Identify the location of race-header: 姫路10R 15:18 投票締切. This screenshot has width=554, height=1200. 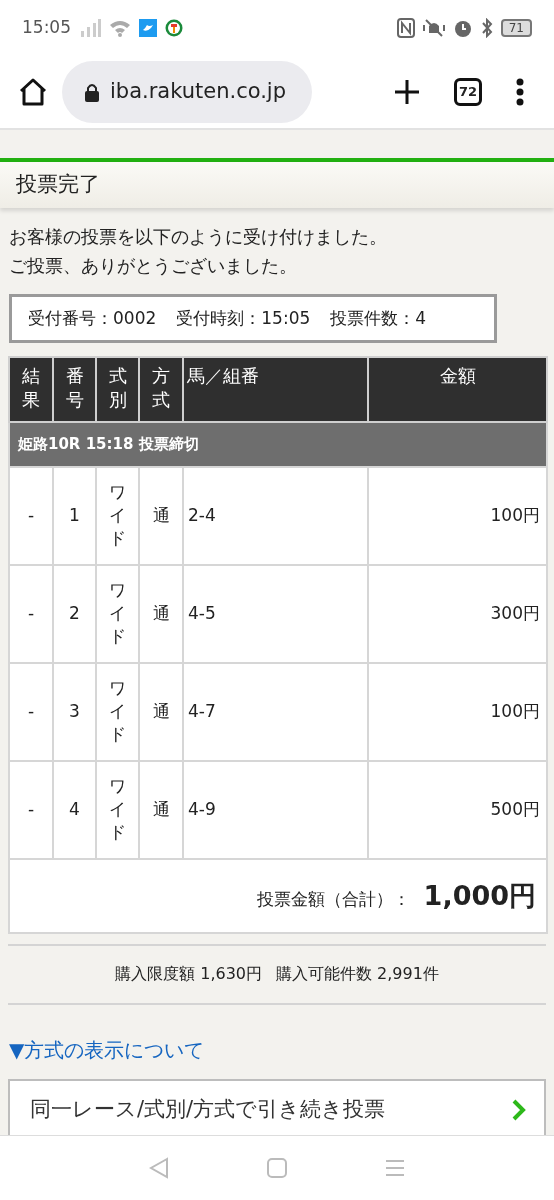
(278, 444).